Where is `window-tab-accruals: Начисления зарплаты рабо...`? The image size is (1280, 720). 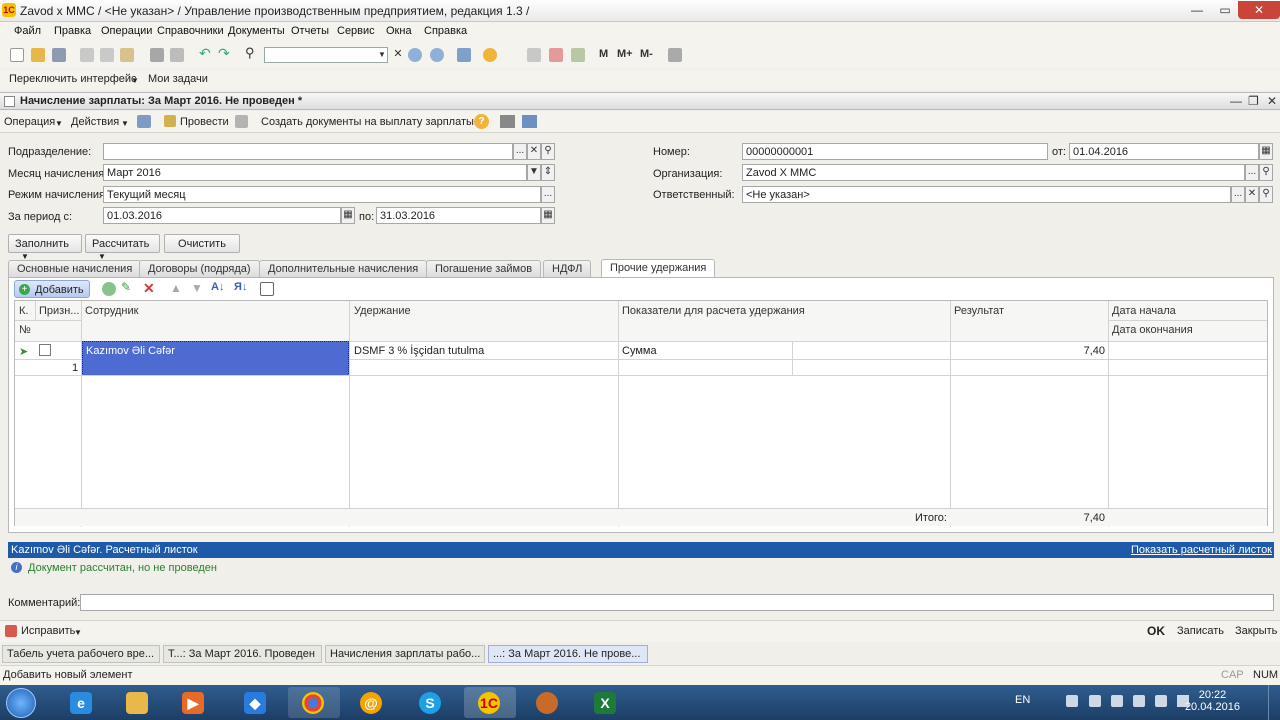 window-tab-accruals: Начисления зарплаты рабо... is located at coordinates (405, 654).